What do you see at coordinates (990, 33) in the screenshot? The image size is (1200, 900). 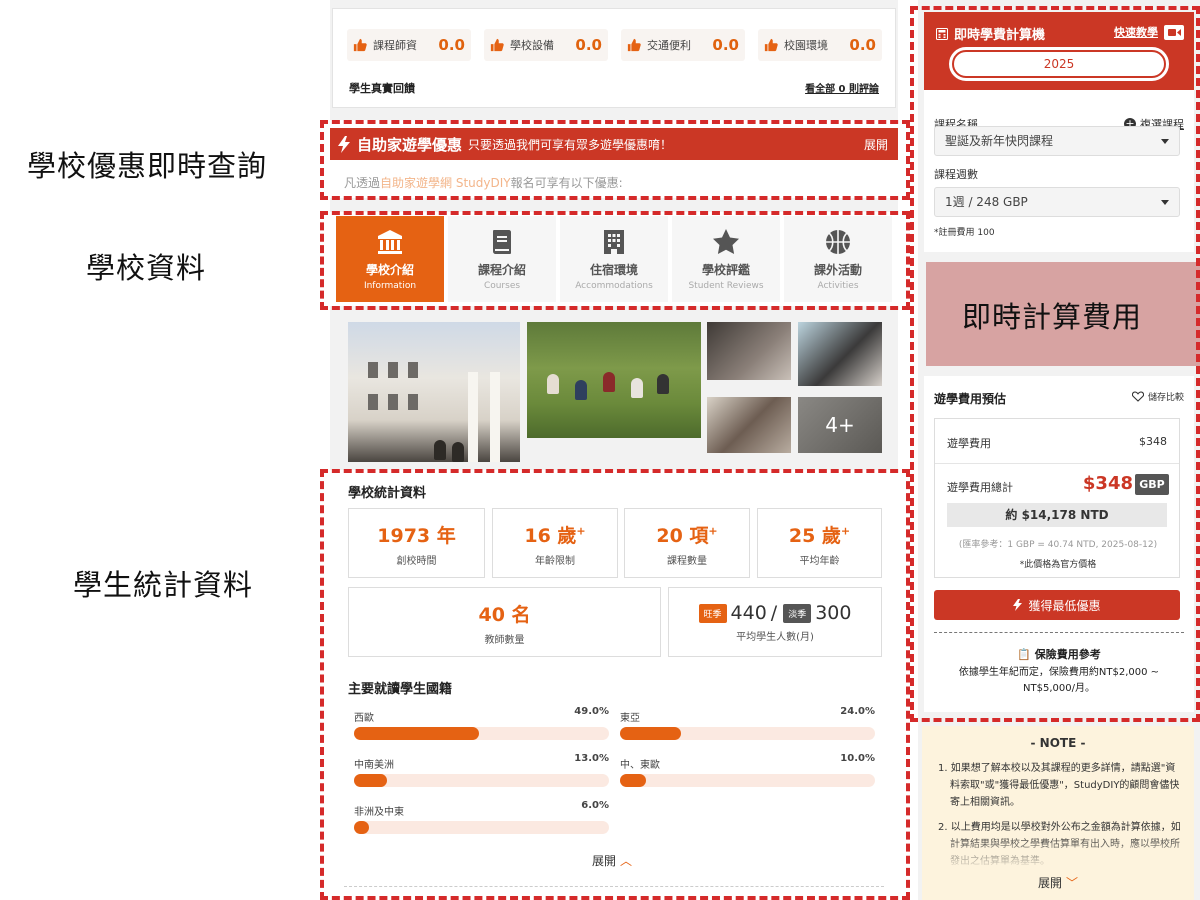 I see `calculator-title: 即時學費計算機` at bounding box center [990, 33].